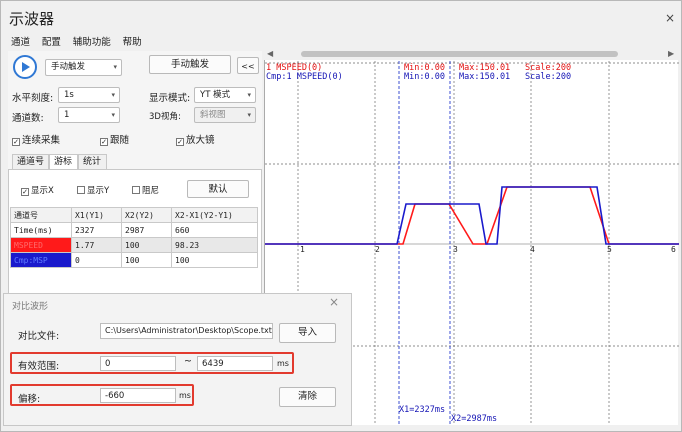 The height and width of the screenshot is (432, 682). Describe the element at coordinates (96, 215) in the screenshot. I see `column-header: X1(Y1)` at that location.